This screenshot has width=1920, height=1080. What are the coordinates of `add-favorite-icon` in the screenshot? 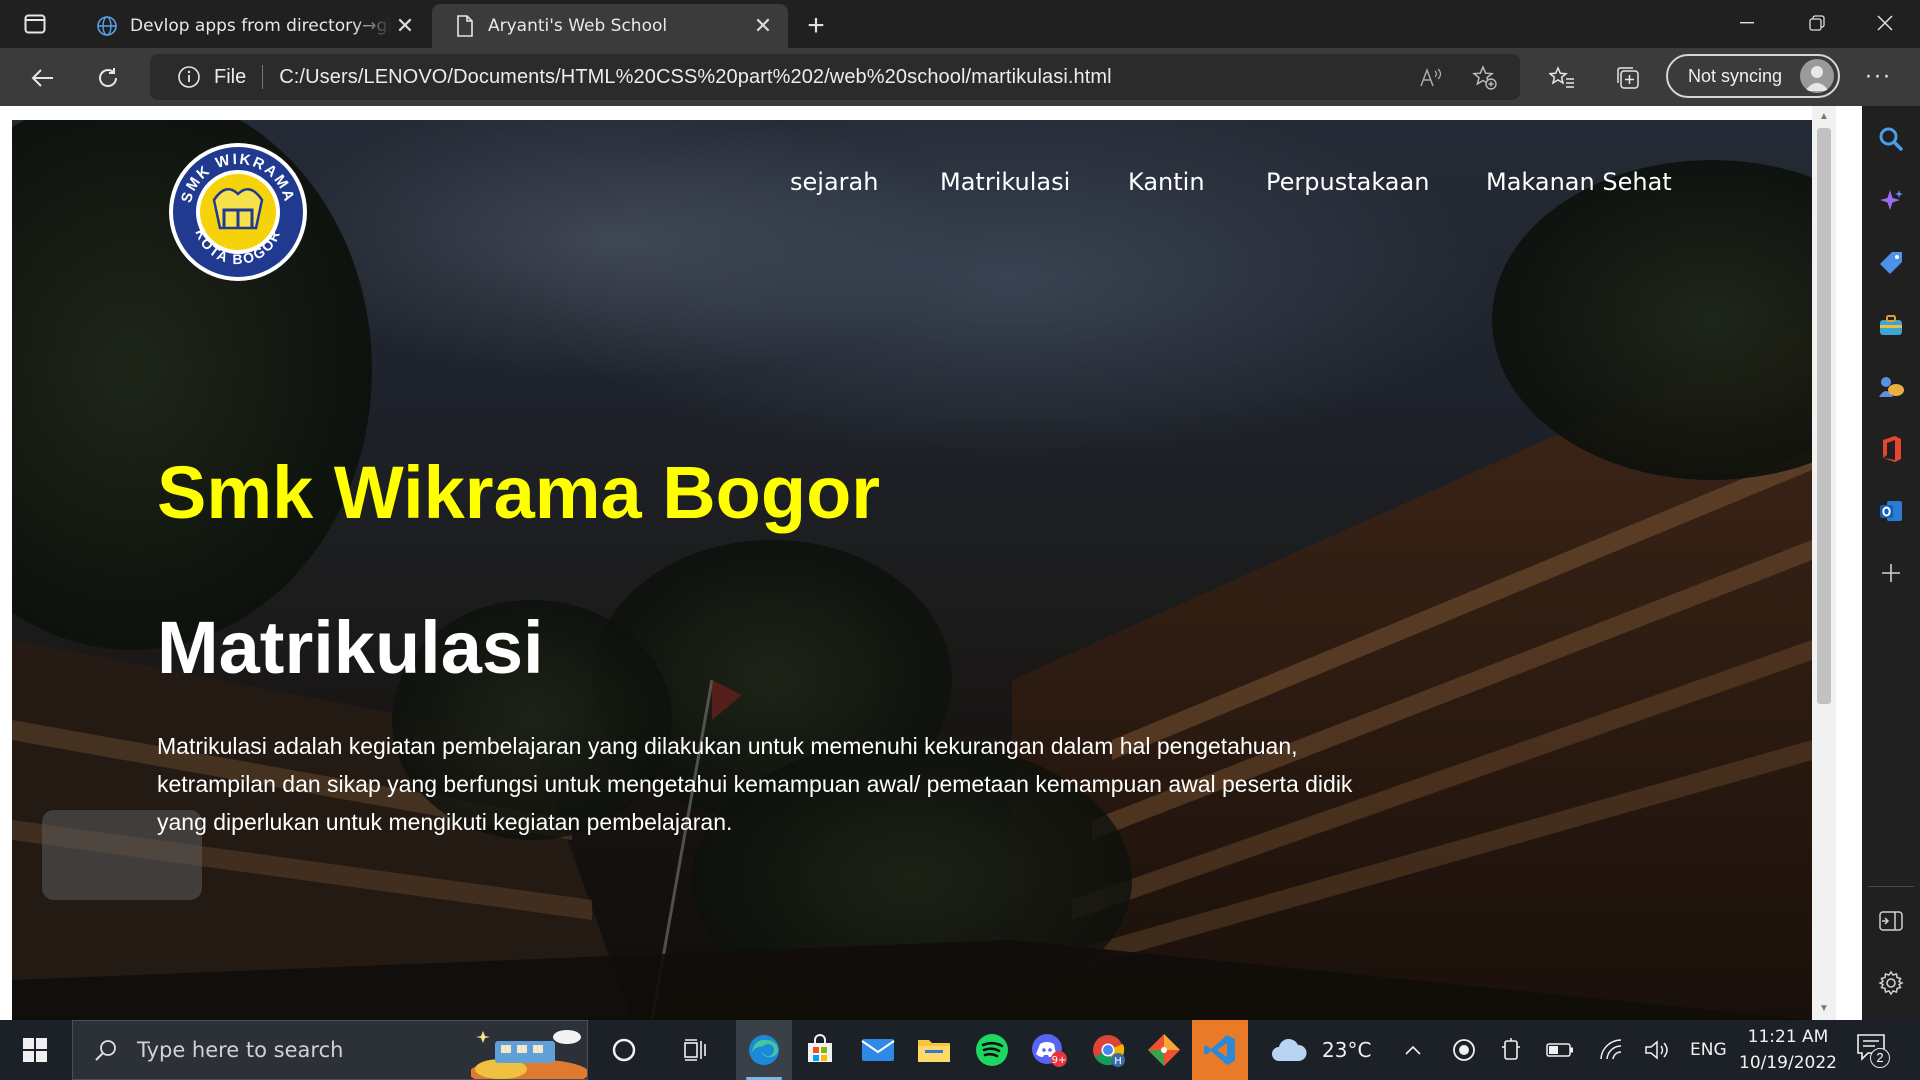 It's located at (1485, 78).